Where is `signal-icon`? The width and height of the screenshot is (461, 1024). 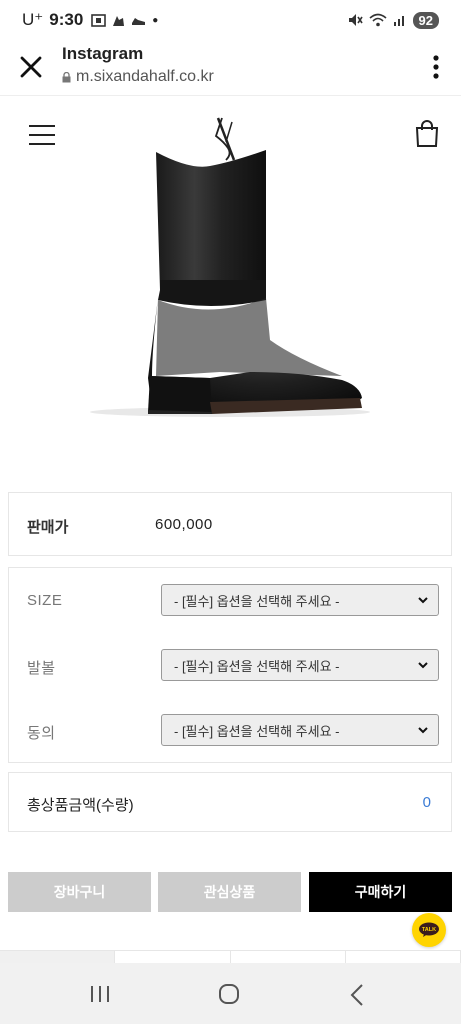 signal-icon is located at coordinates (398, 21).